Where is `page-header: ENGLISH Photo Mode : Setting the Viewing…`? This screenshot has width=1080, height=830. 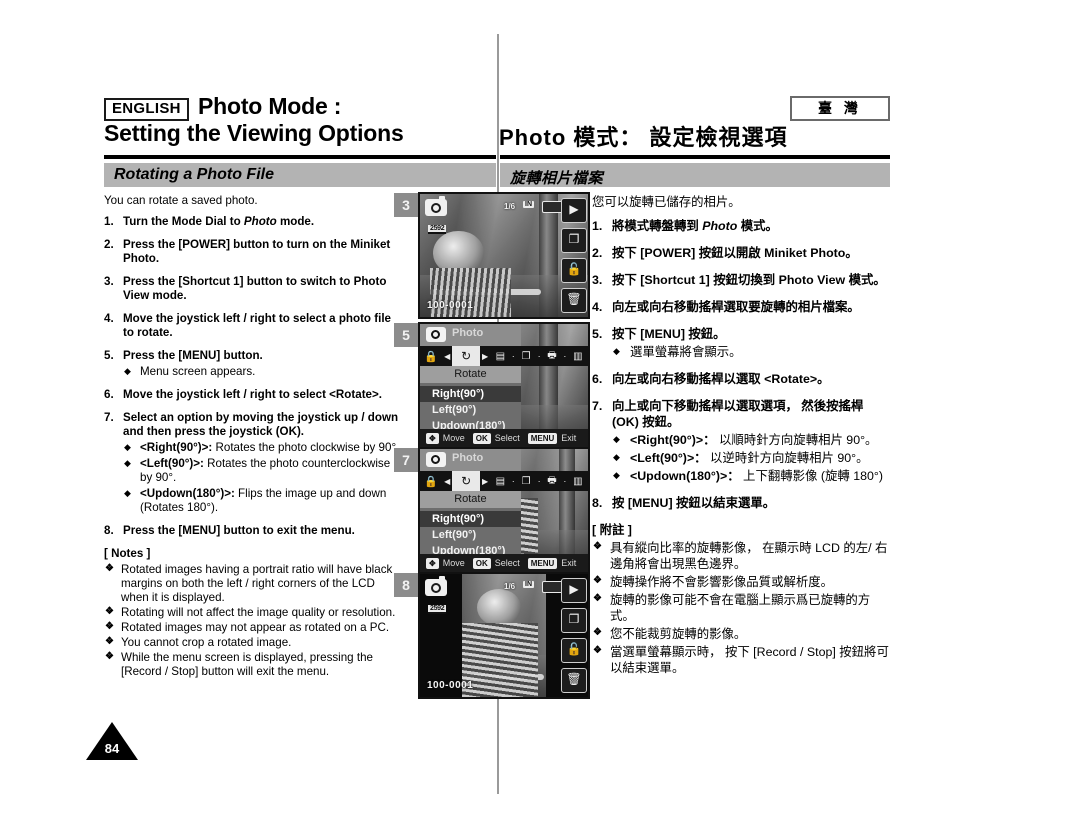 page-header: ENGLISH Photo Mode : Setting the Viewing… is located at coordinates (497, 123).